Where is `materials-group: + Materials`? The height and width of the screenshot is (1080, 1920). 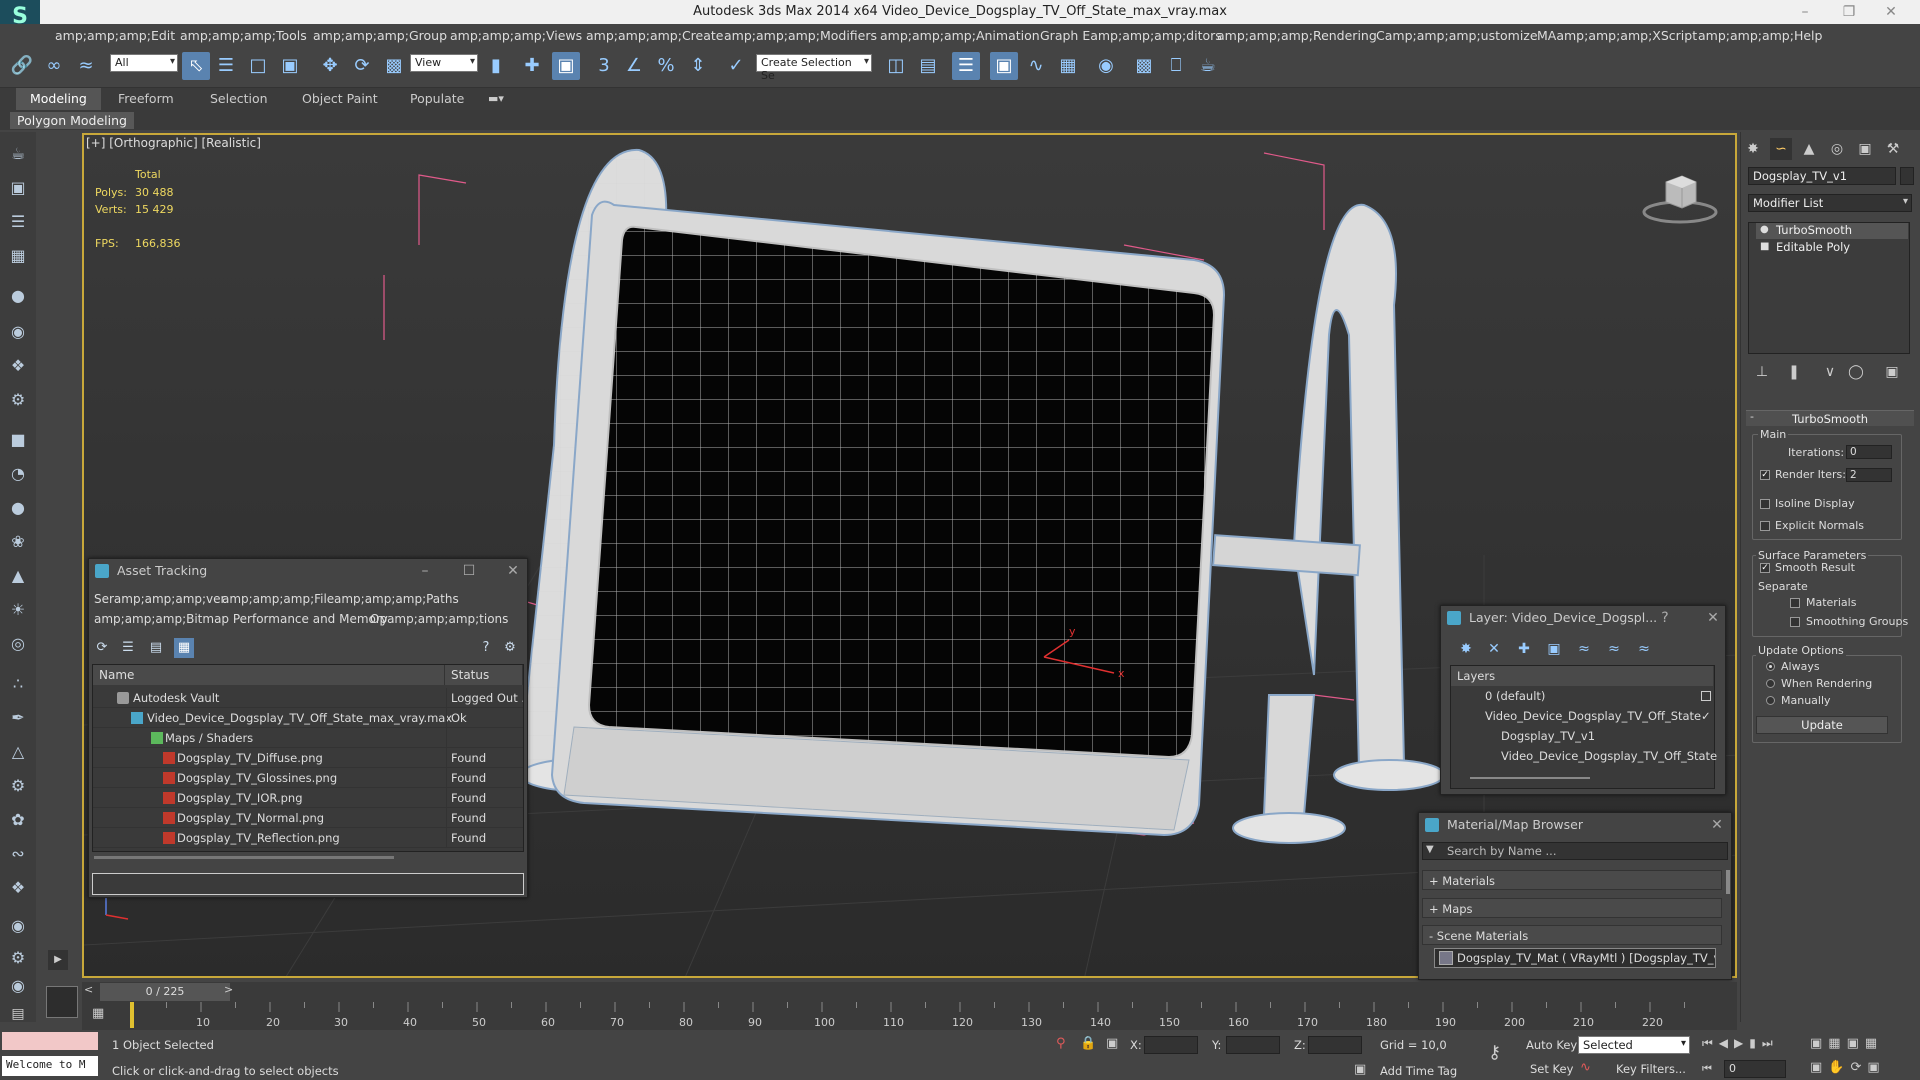
materials-group: + Materials is located at coordinates (1572, 880).